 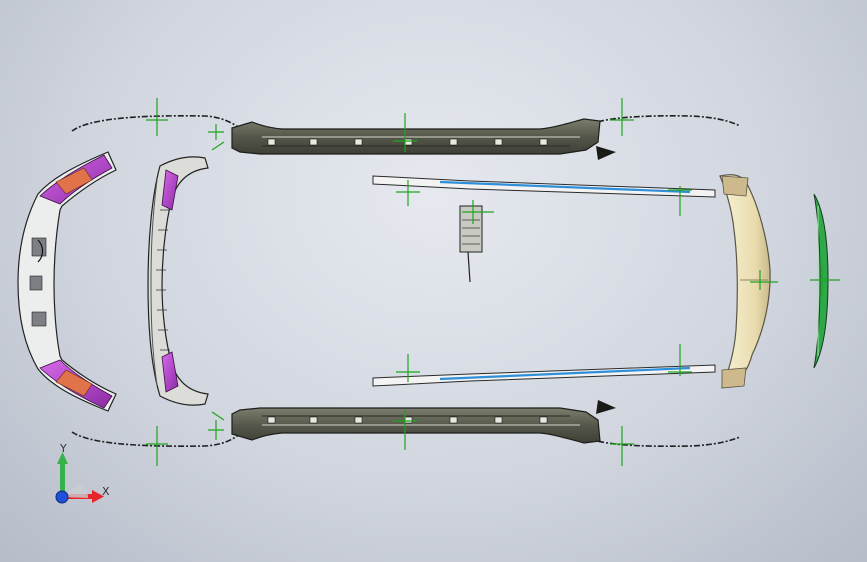 I want to click on front-bumper, so click(x=67, y=281).